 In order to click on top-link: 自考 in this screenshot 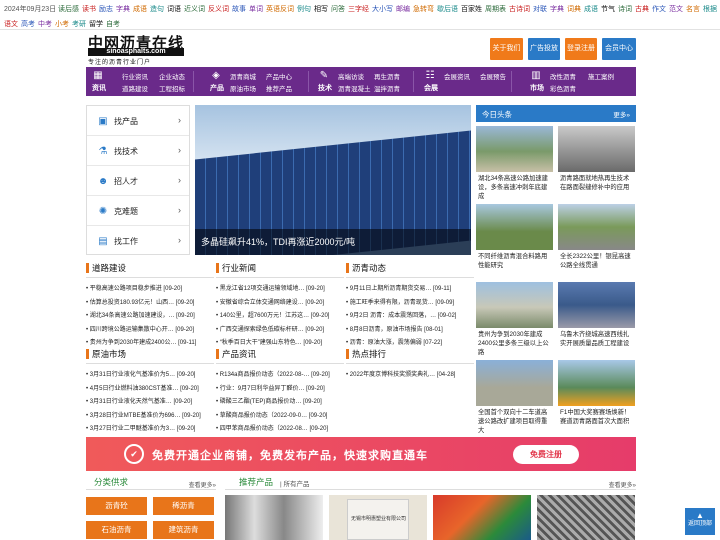, I will do `click(113, 24)`.